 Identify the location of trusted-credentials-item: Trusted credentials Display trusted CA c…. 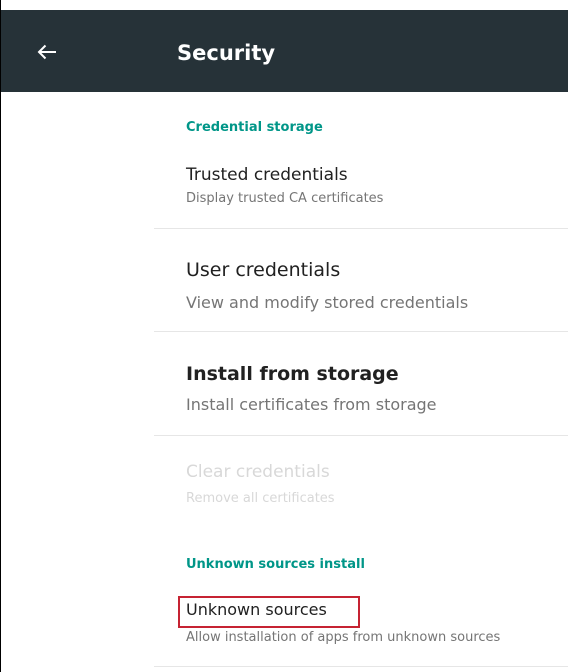
(361, 190).